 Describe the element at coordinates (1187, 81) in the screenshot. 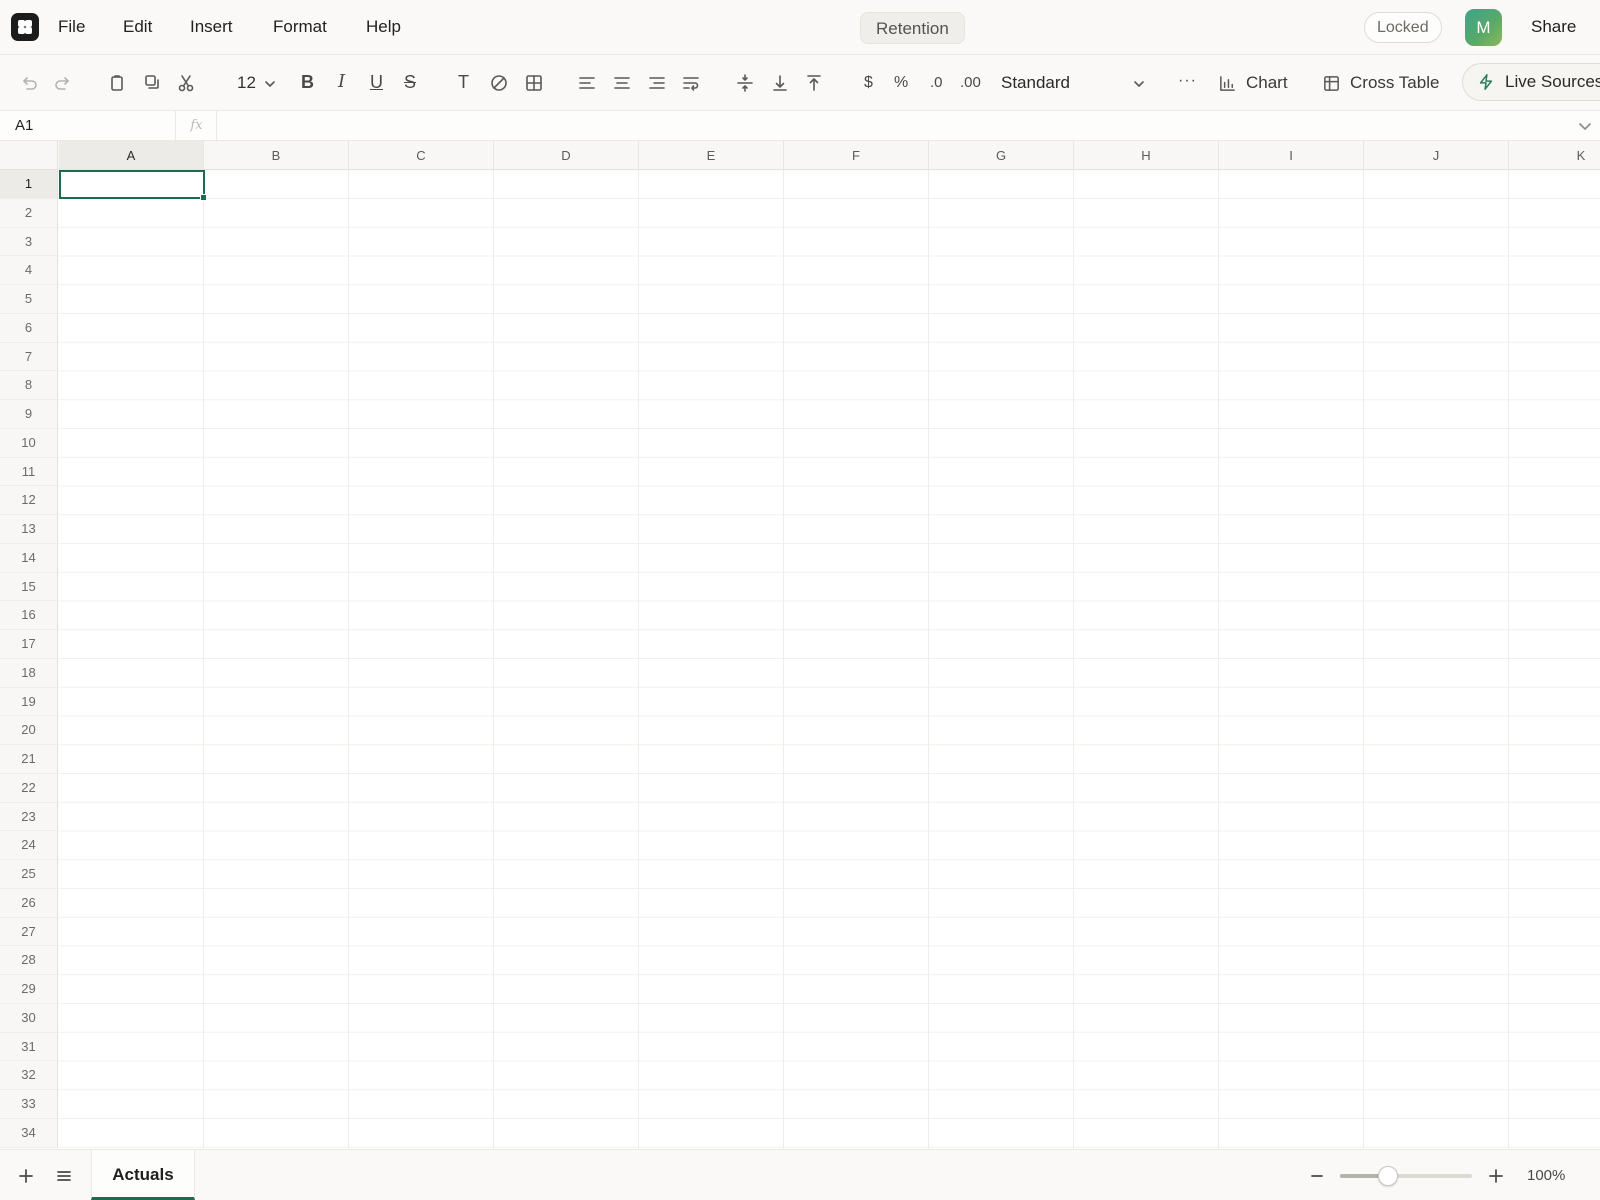

I see `more-options-button: ···` at that location.